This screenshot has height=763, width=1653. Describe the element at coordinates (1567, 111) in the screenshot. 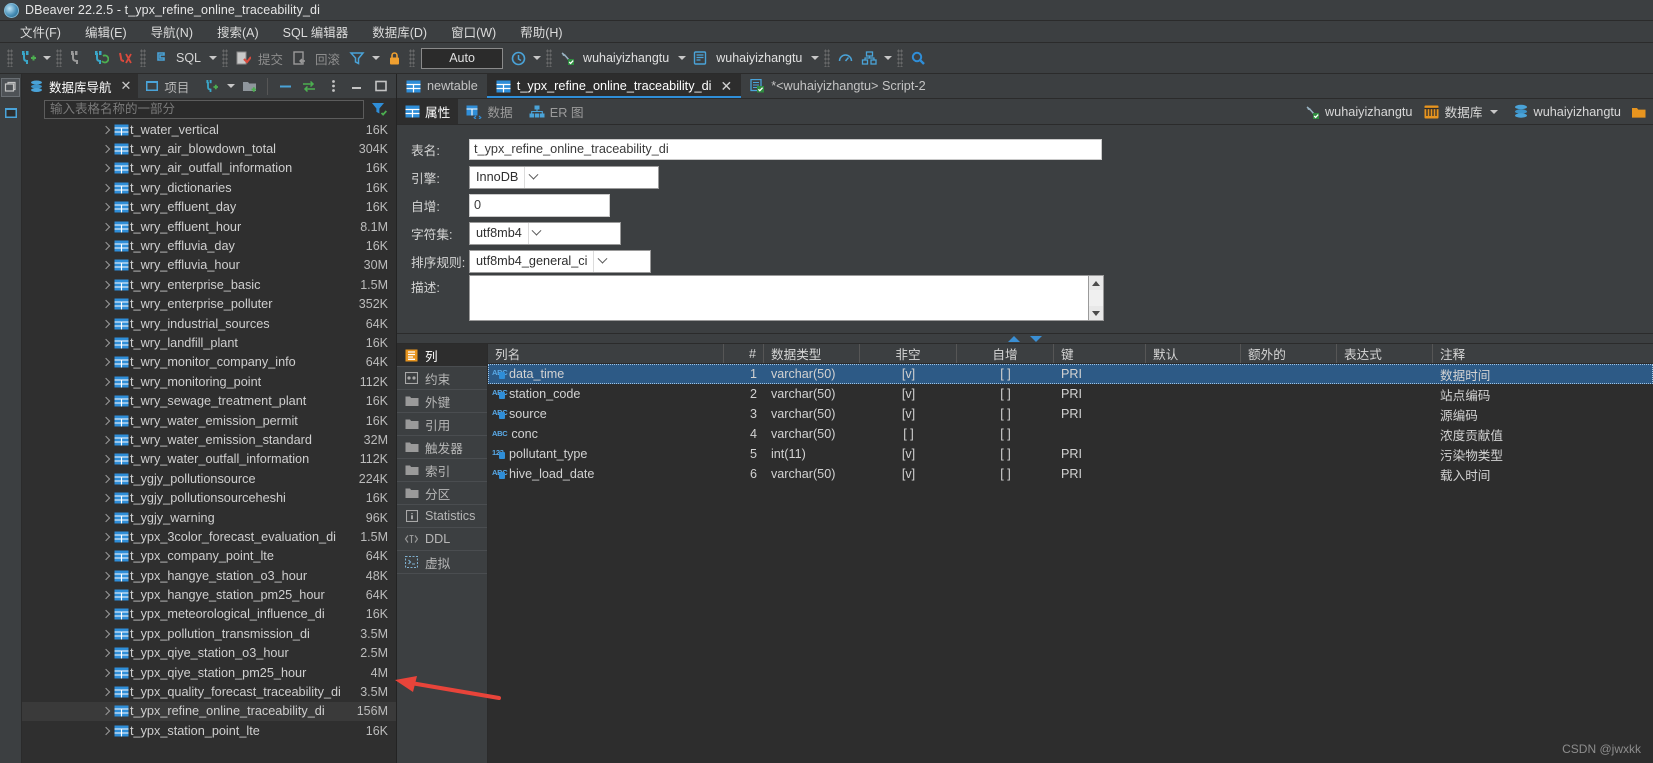

I see `context-schema: wuhaiyizhangtu` at that location.